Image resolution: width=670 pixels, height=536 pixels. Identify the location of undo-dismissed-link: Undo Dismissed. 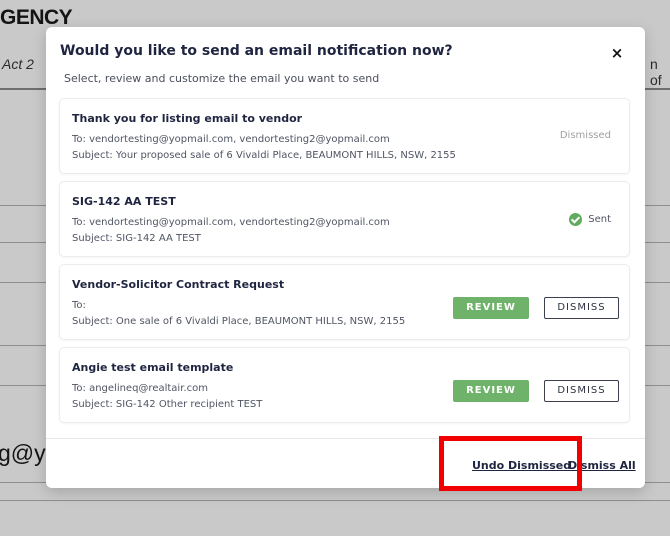
(521, 465).